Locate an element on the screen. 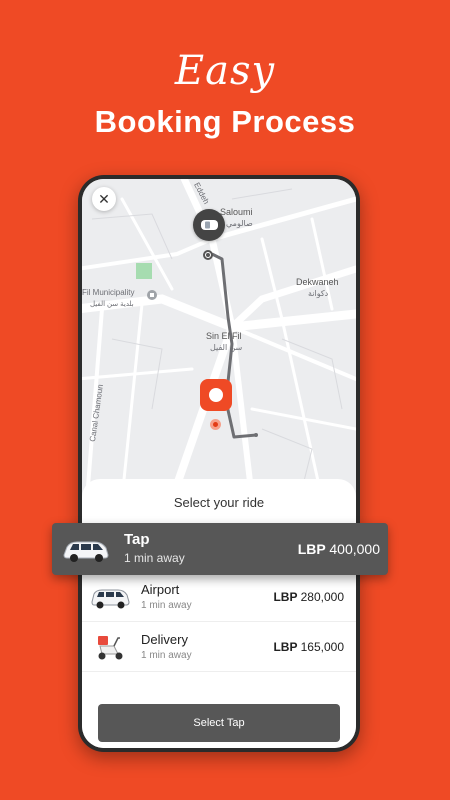  map-label-municipality-ar: بلدية سن الفيل is located at coordinates (112, 304).